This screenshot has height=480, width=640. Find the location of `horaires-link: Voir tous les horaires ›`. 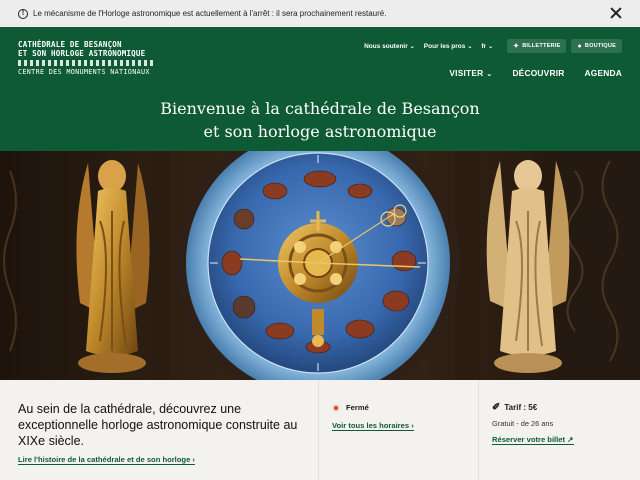

horaires-link: Voir tous les horaires › is located at coordinates (373, 426).